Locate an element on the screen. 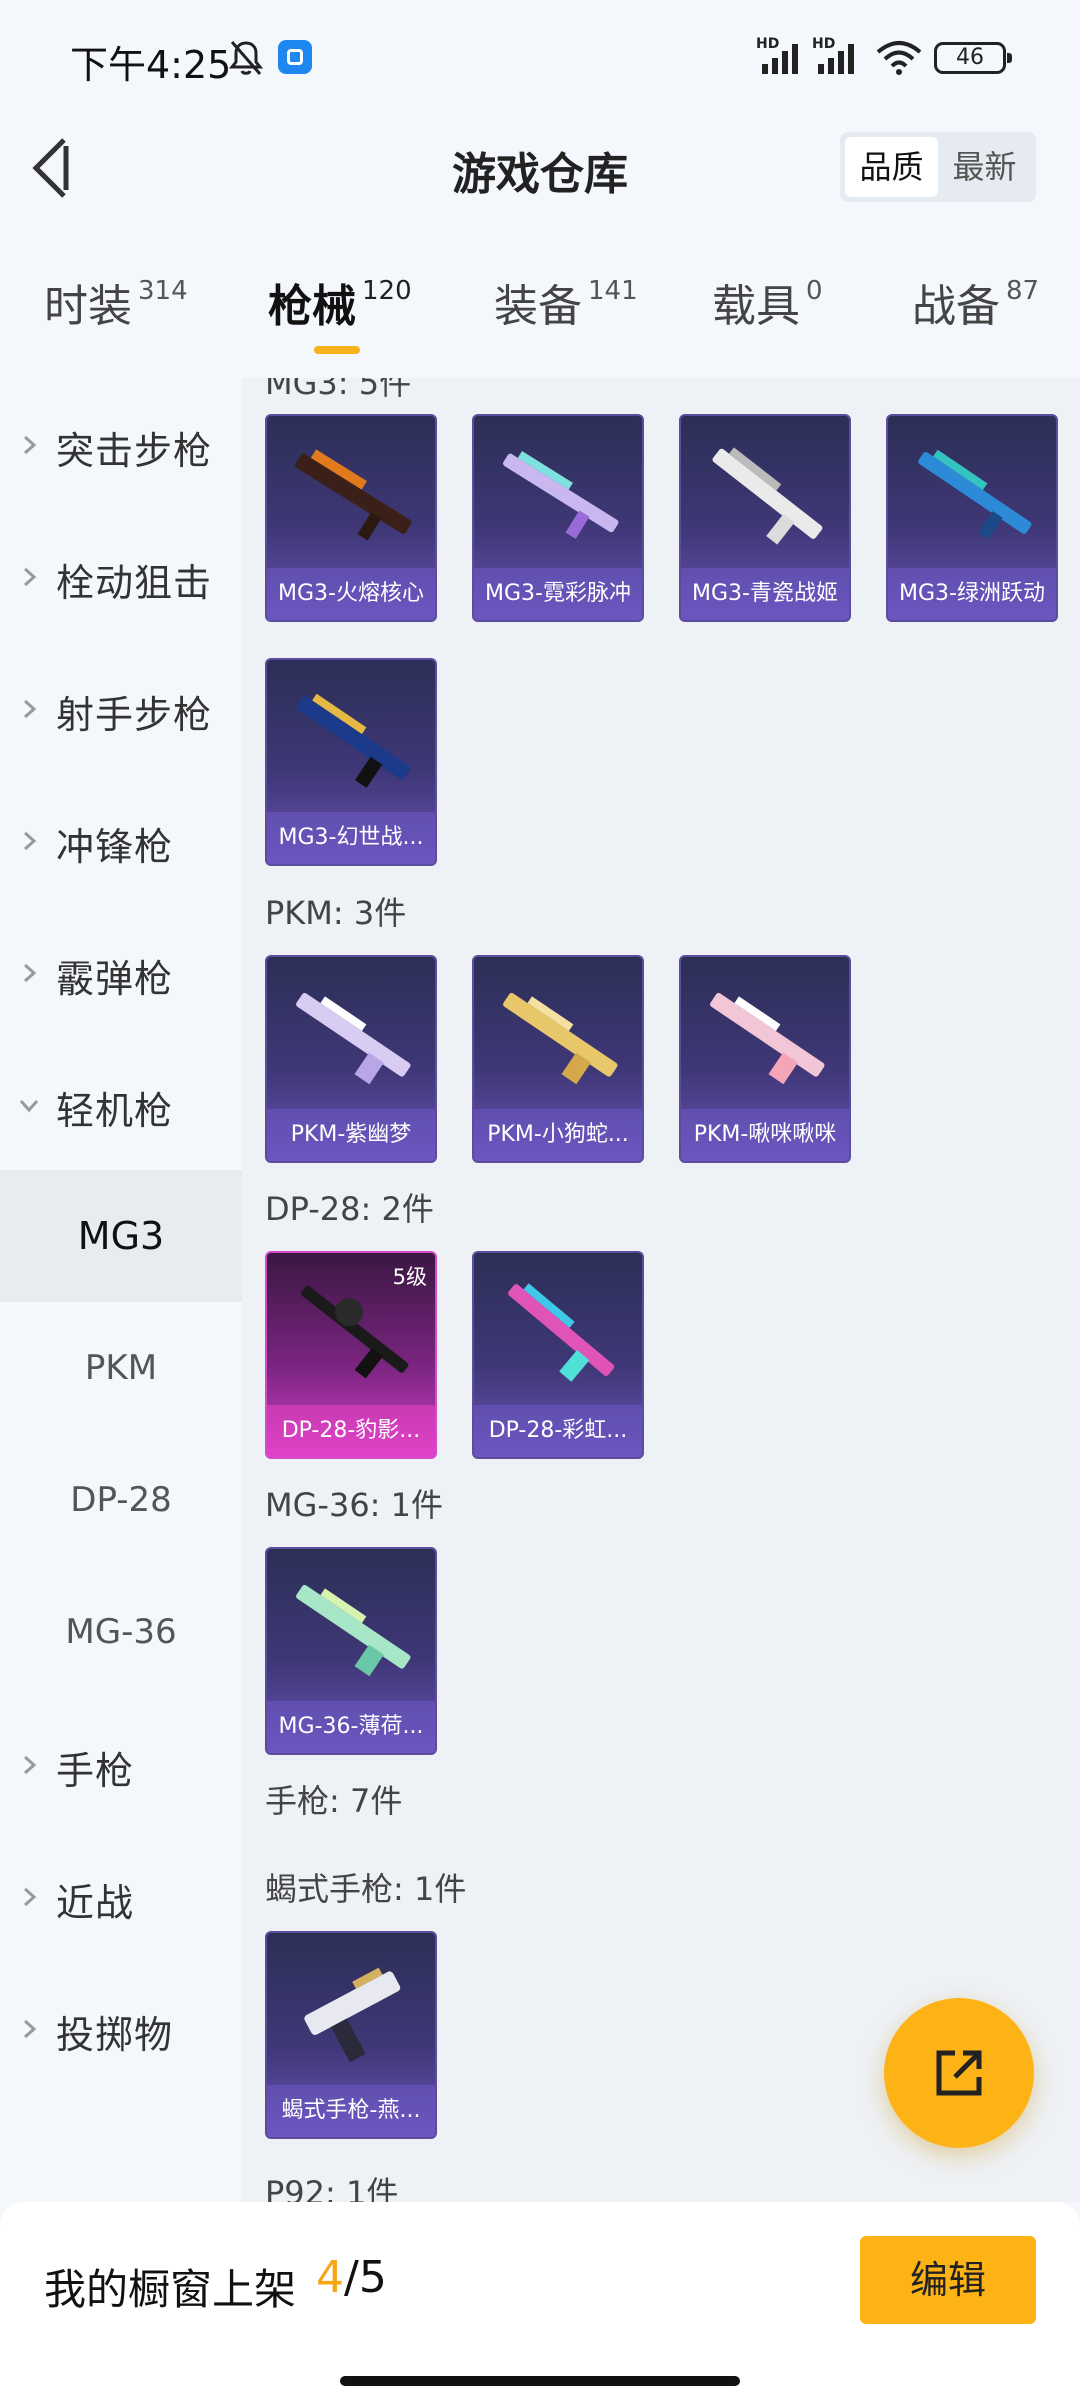 The height and width of the screenshot is (2400, 1080). sidebar-item-label: 栓动狙击 is located at coordinates (134, 583).